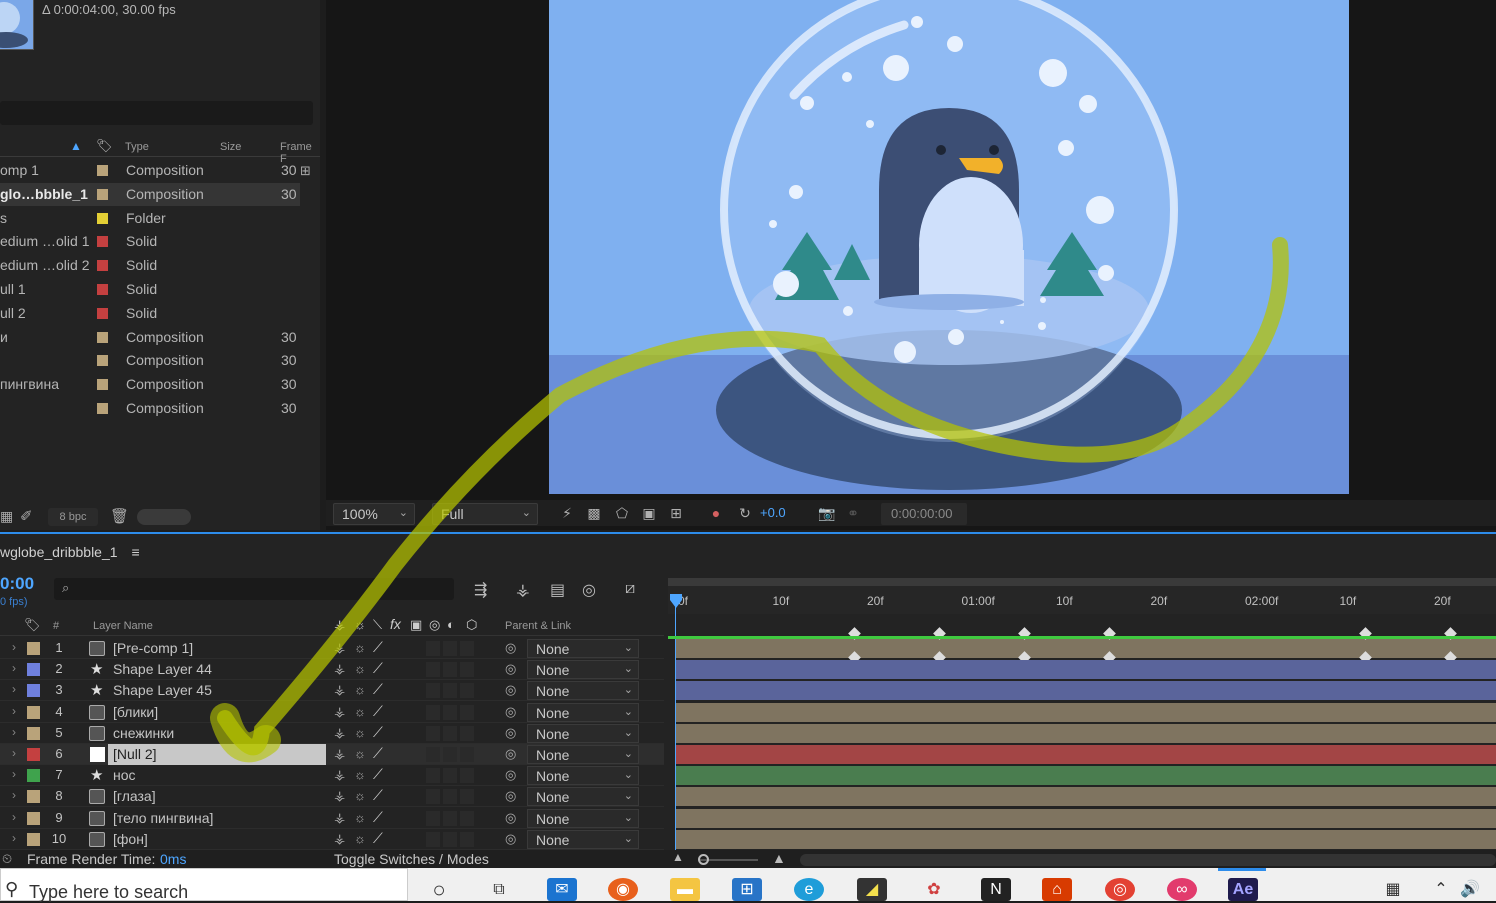 Image resolution: width=1496 pixels, height=903 pixels. Describe the element at coordinates (1393, 889) in the screenshot. I see `news-widget-icon: ▦` at that location.